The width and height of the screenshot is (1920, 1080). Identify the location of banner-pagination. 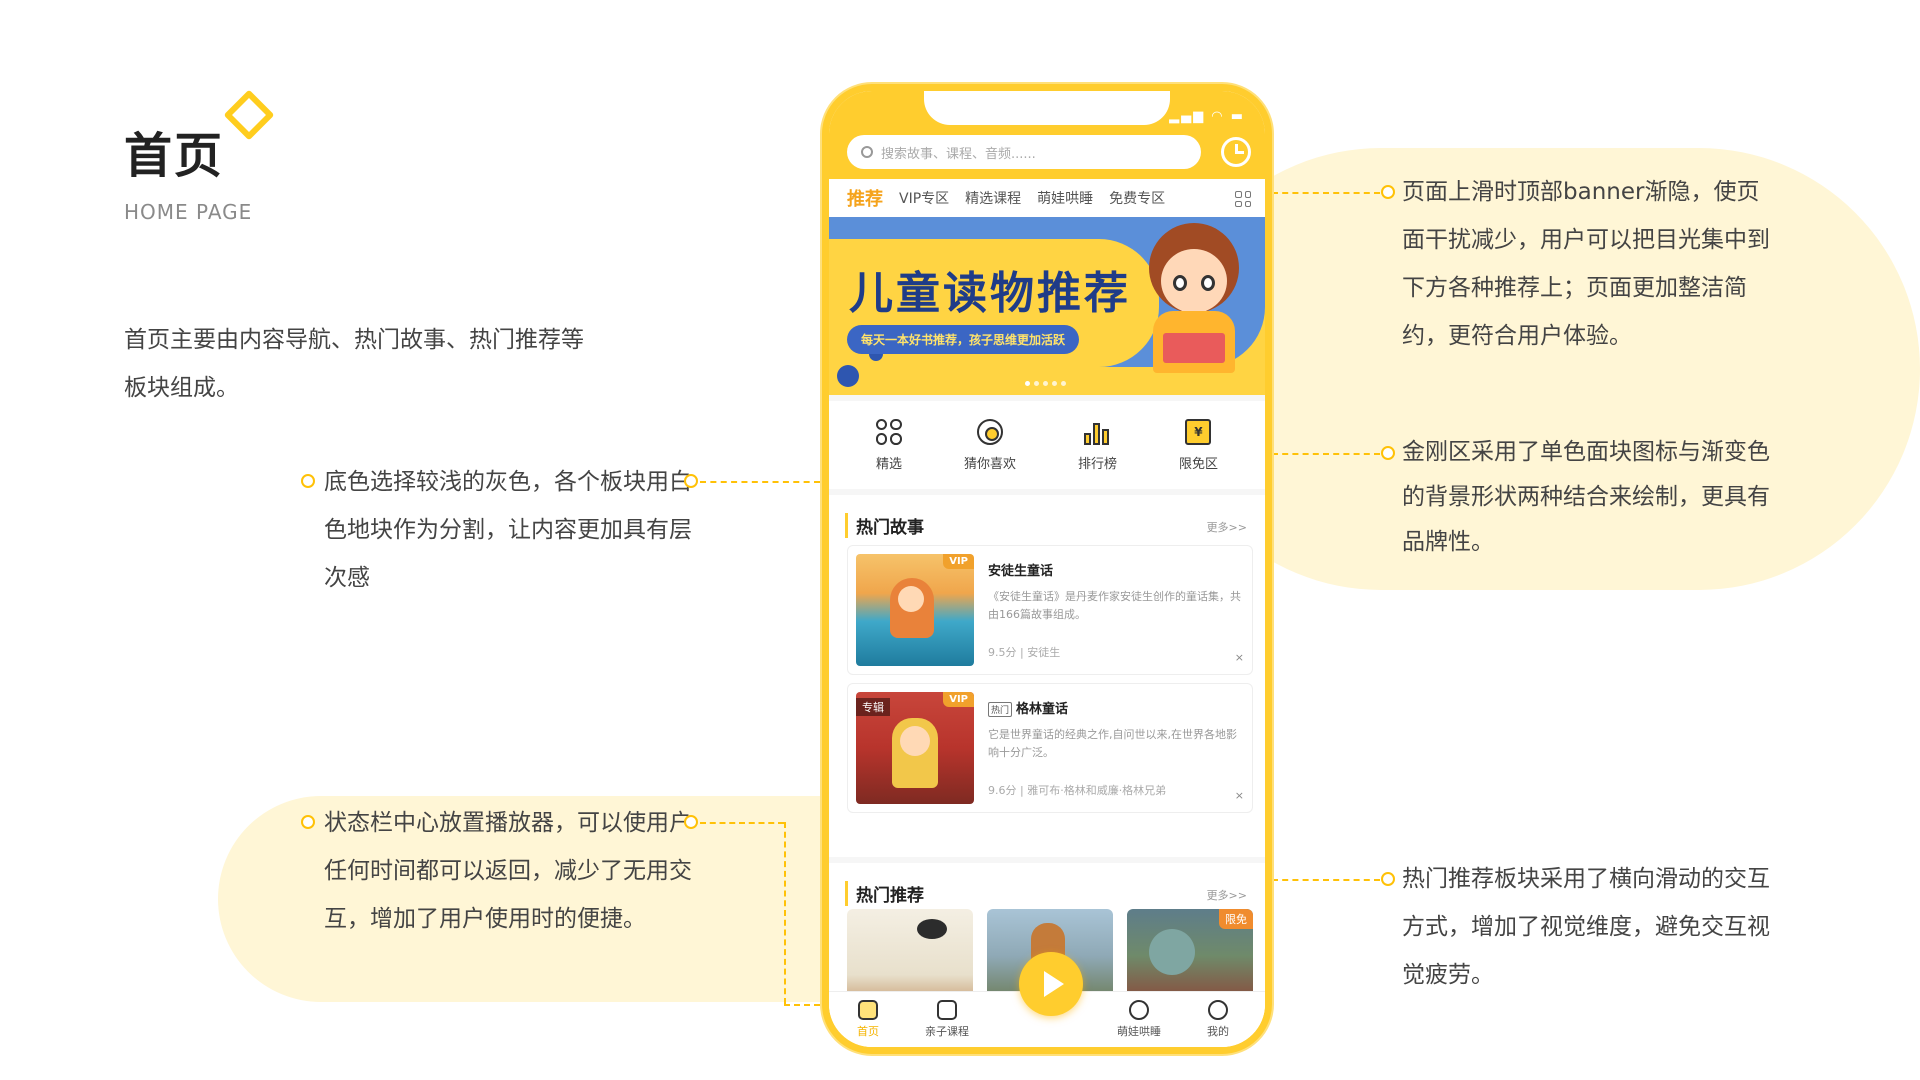
(1045, 383).